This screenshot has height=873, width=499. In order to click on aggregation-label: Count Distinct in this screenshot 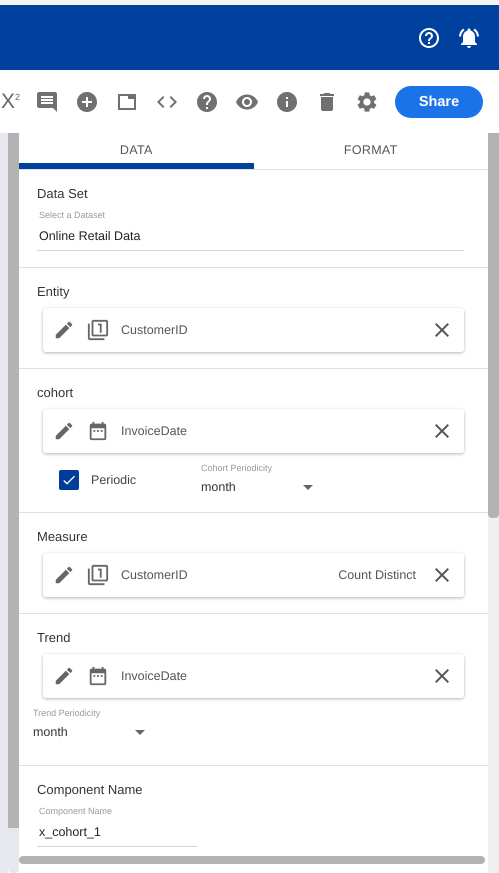, I will do `click(377, 575)`.